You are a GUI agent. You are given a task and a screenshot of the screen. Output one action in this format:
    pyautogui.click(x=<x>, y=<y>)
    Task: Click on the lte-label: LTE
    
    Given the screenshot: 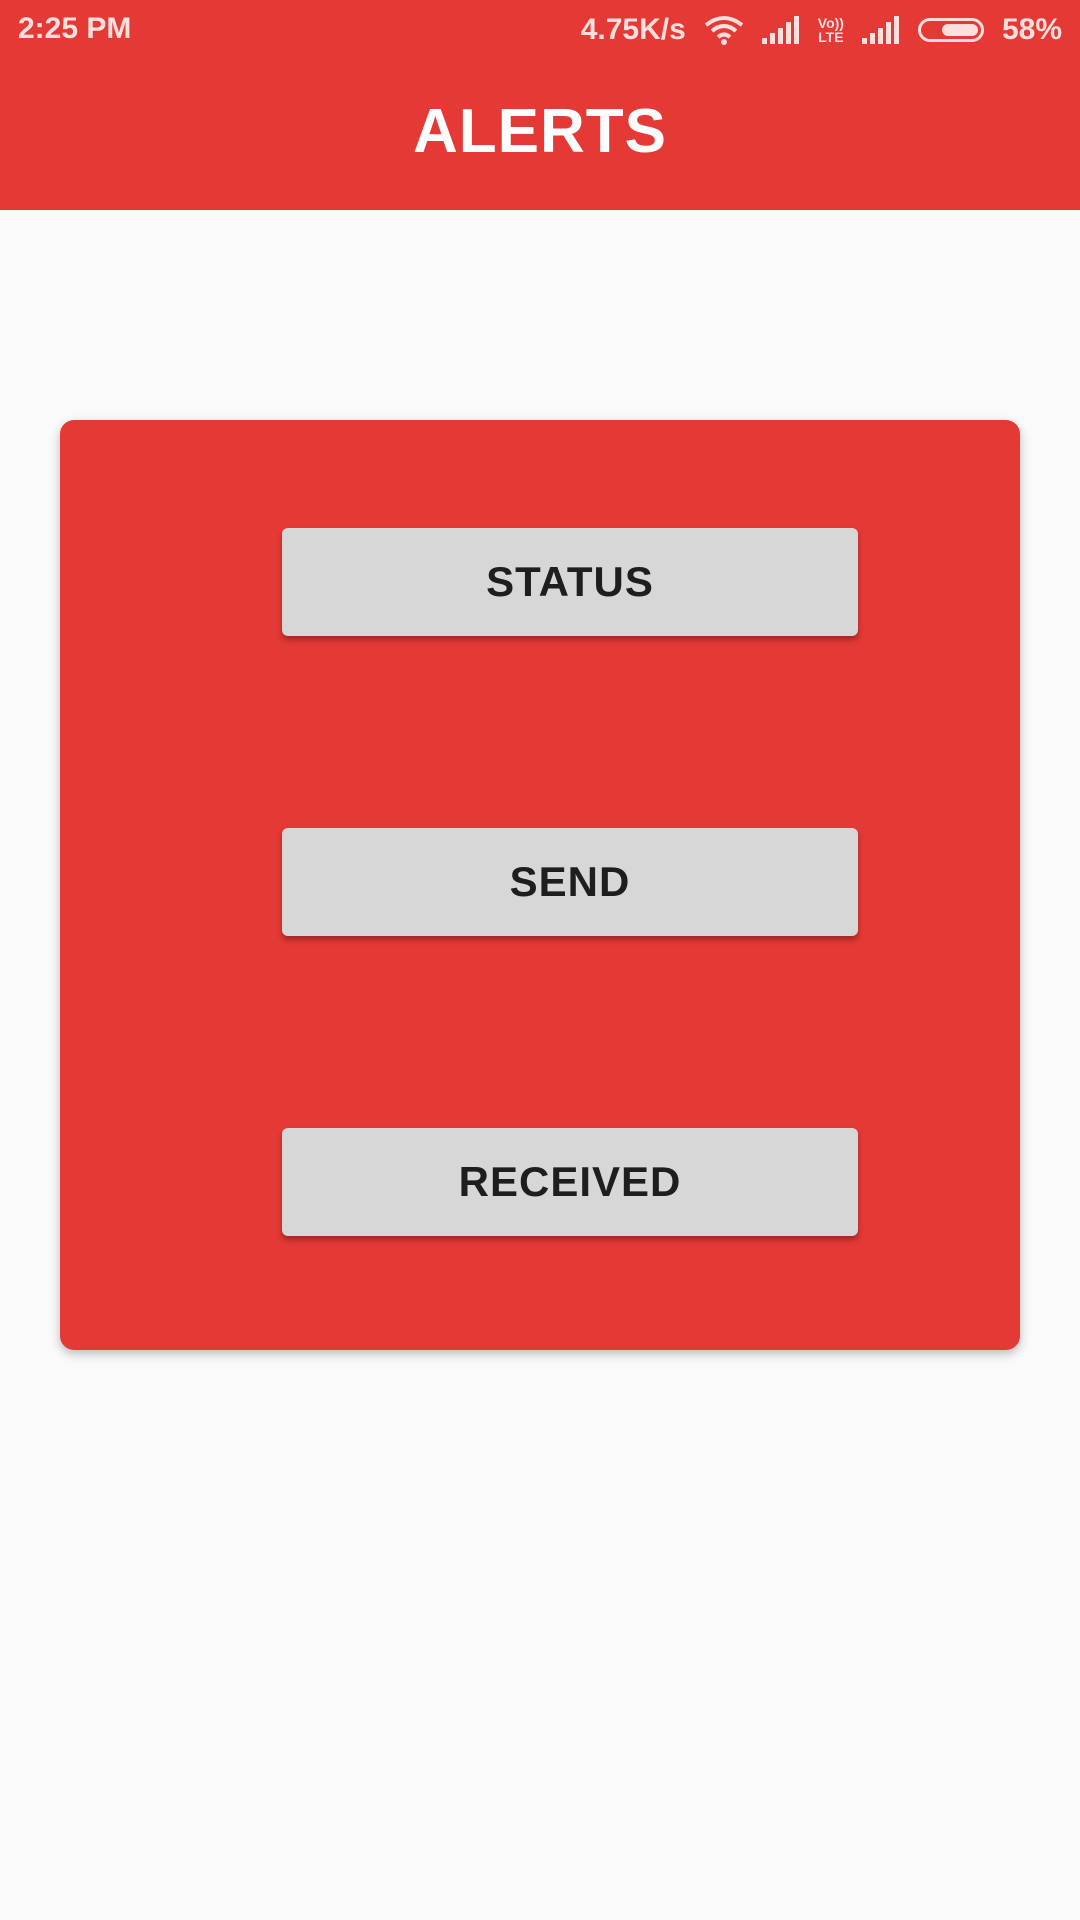 What is the action you would take?
    pyautogui.click(x=831, y=37)
    